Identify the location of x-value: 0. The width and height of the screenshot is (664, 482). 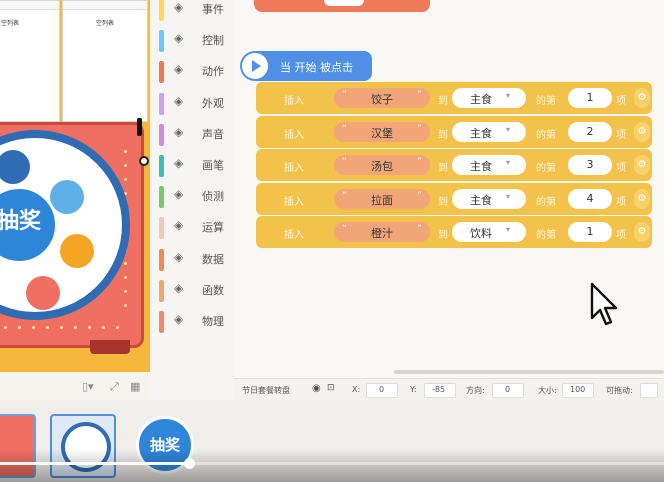
(382, 389).